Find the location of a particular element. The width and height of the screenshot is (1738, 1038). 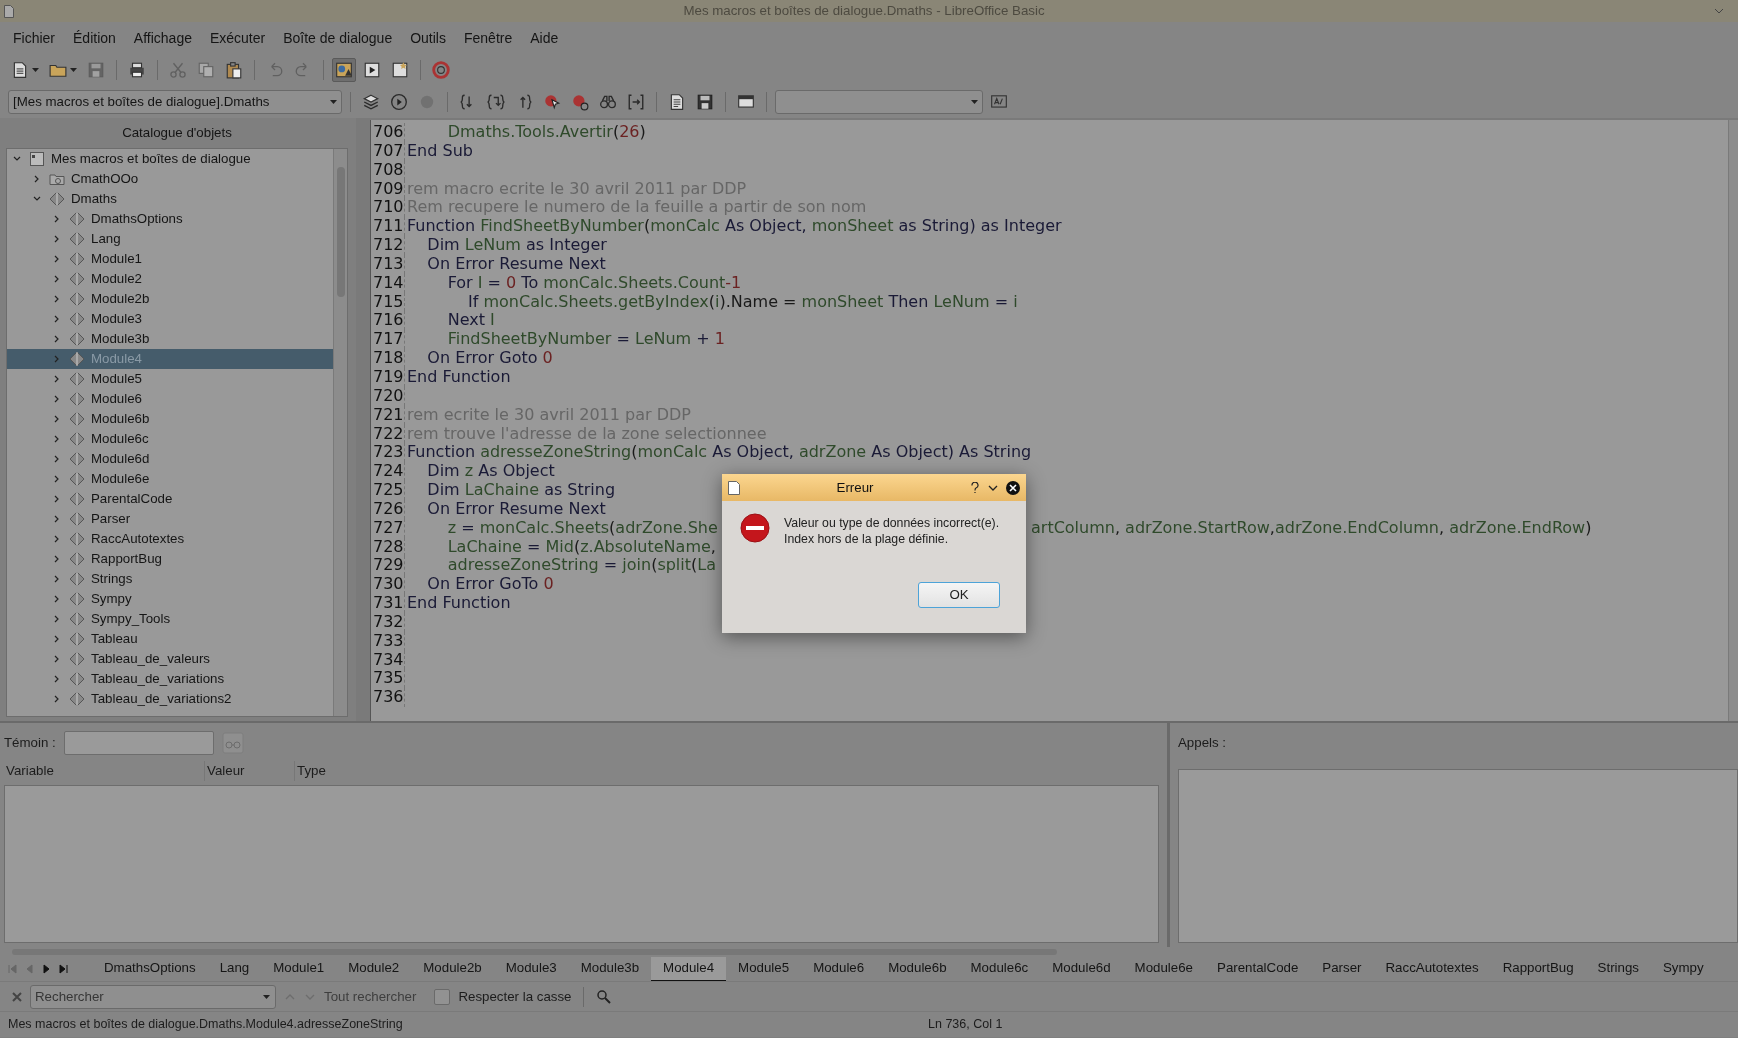

module-tab: Parser is located at coordinates (1342, 969).